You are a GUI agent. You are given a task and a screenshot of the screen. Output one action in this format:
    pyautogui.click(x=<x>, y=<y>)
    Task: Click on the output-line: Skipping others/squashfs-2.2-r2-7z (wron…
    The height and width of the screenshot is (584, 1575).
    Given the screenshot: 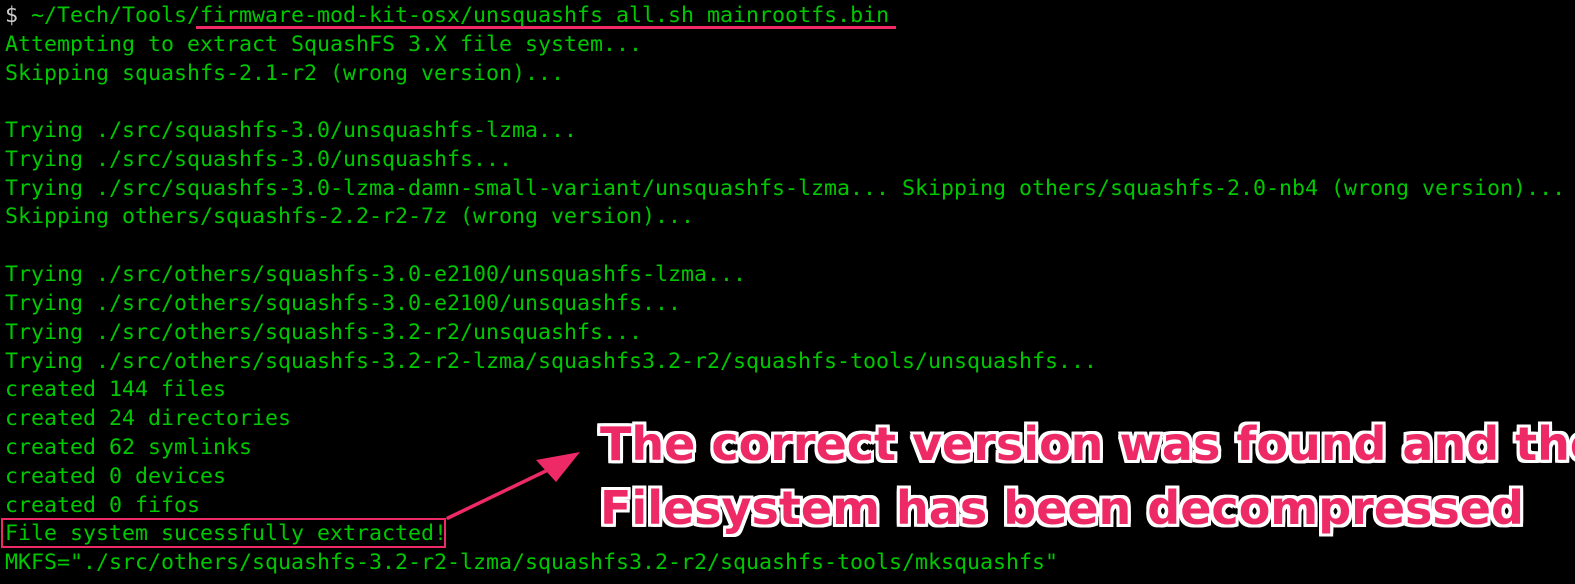 What is the action you would take?
    pyautogui.click(x=350, y=216)
    